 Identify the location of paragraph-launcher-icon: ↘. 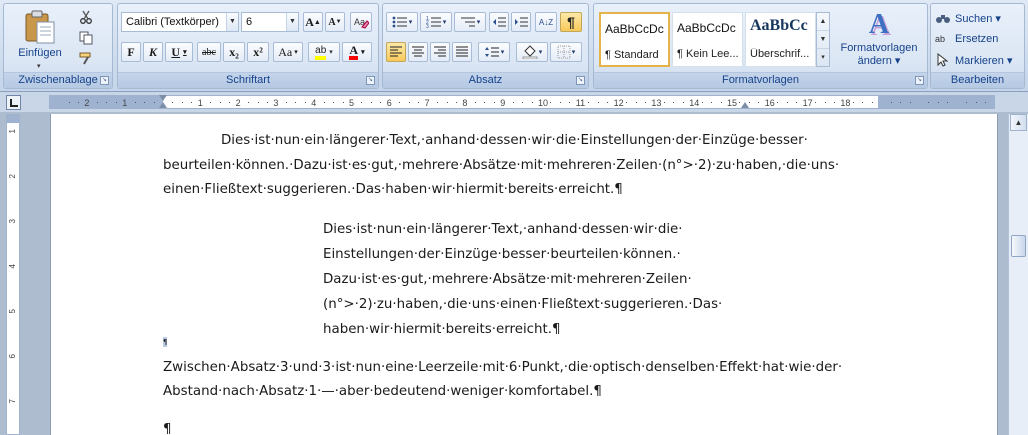
(580, 80).